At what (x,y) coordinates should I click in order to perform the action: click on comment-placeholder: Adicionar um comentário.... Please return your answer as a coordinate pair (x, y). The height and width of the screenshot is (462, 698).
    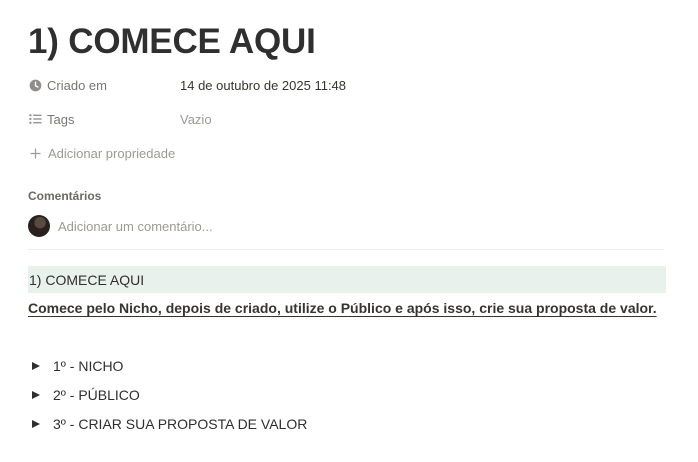
    Looking at the image, I should click on (135, 226).